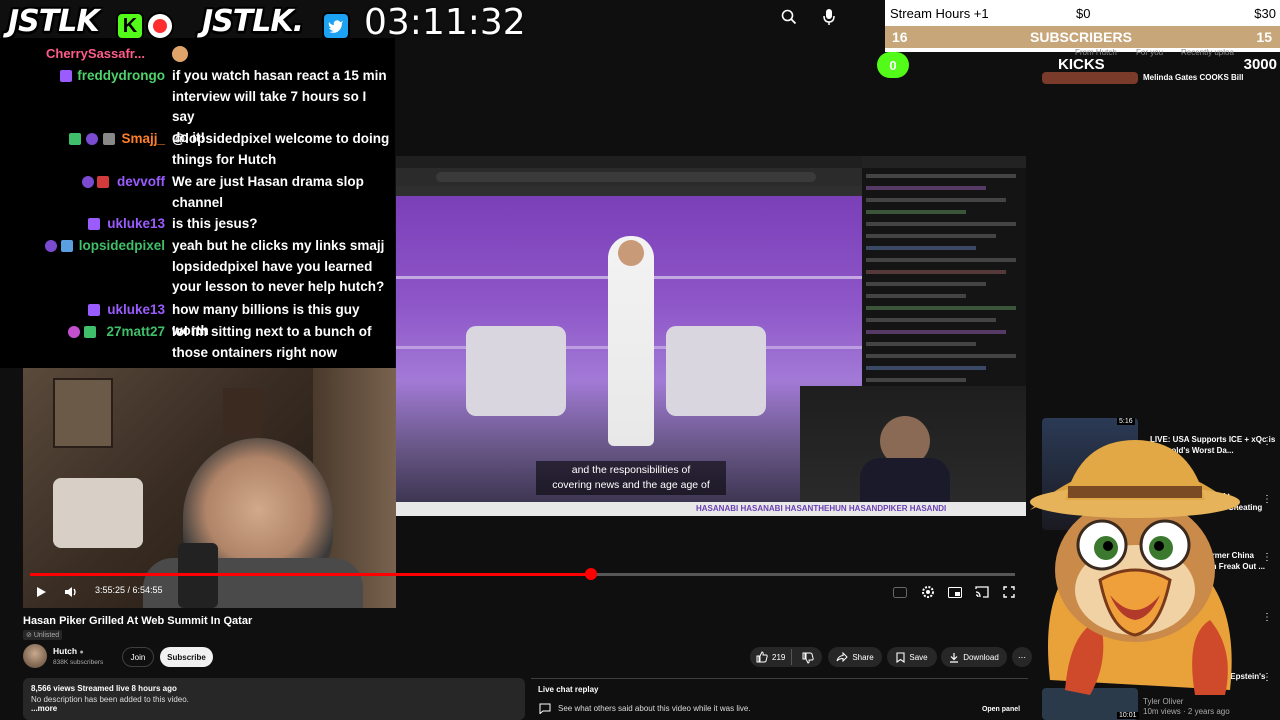 Image resolution: width=1280 pixels, height=720 pixels. Describe the element at coordinates (54, 21) in the screenshot. I see `brand-logo-left: JSTLK` at that location.